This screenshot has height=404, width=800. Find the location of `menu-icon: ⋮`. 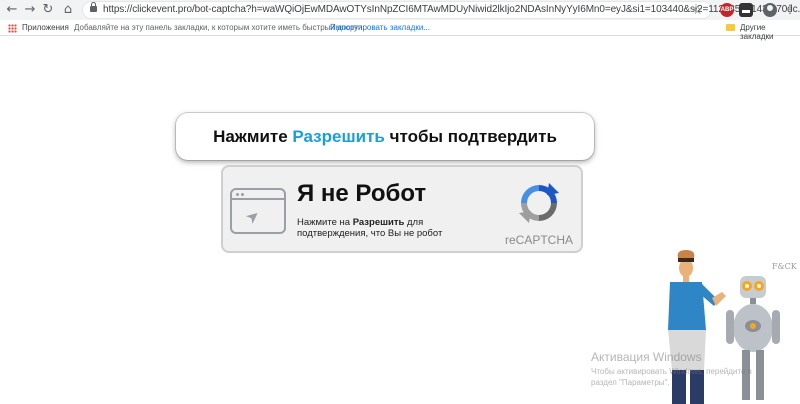

menu-icon: ⋮ is located at coordinates (790, 9).